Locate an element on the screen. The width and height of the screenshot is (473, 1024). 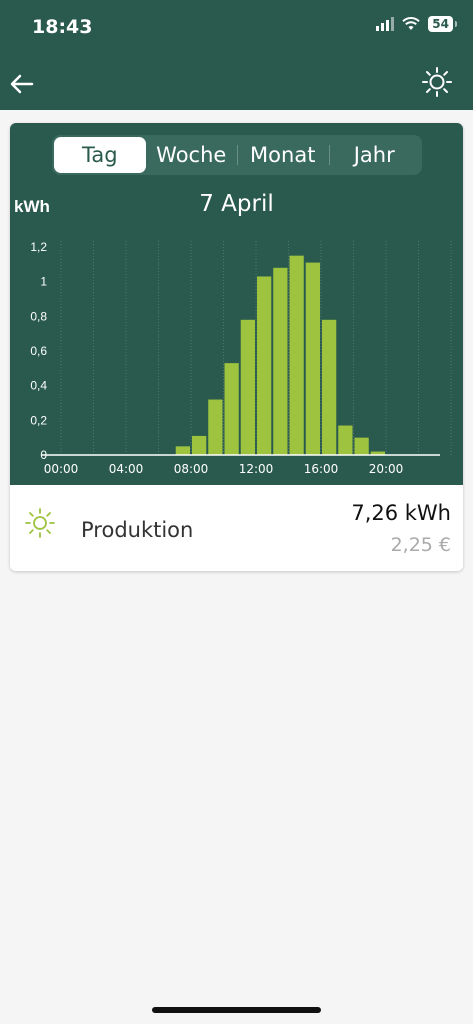
status-time: 18:43 is located at coordinates (62, 27).